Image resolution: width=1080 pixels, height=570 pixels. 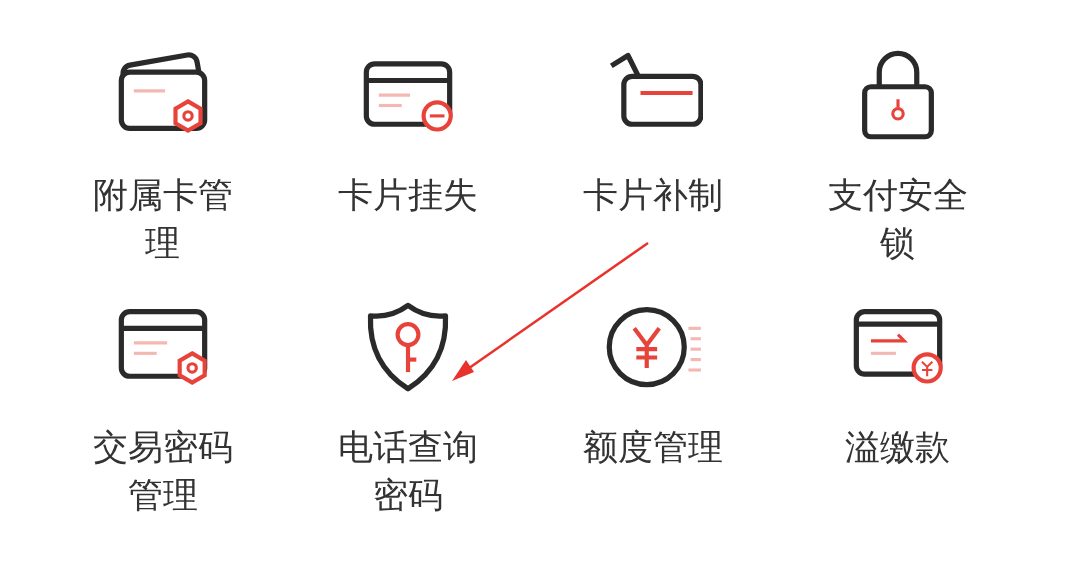 I want to click on menu-label: 额度管理, so click(x=652, y=447).